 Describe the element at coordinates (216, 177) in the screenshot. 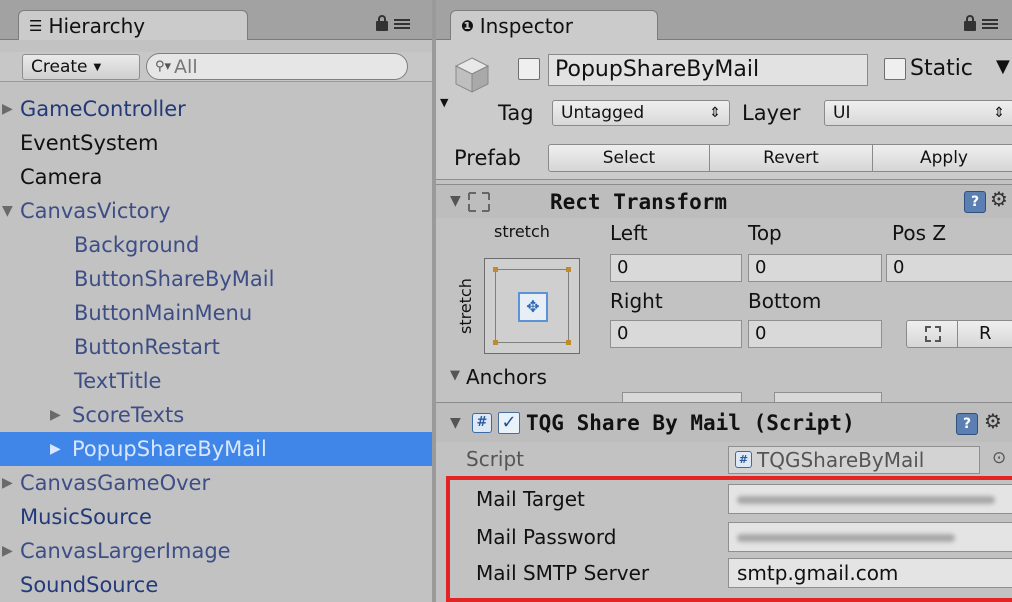

I see `hierarchy-item: Camera` at that location.